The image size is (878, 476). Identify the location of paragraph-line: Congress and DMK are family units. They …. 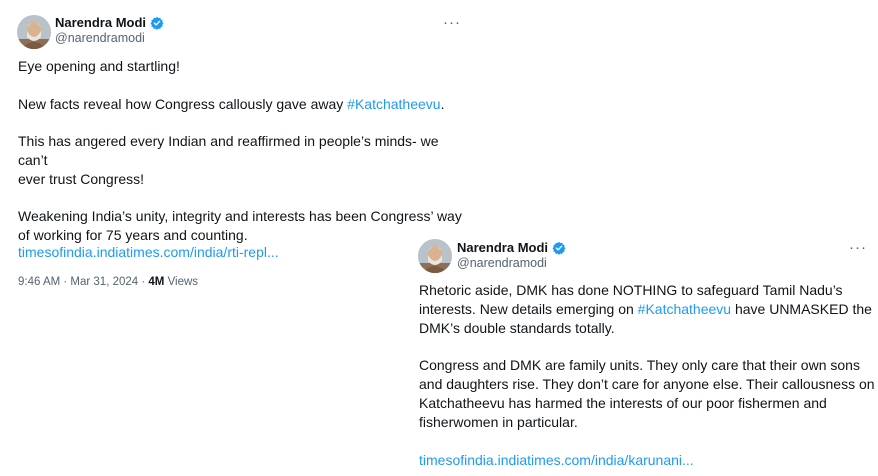
(639, 365).